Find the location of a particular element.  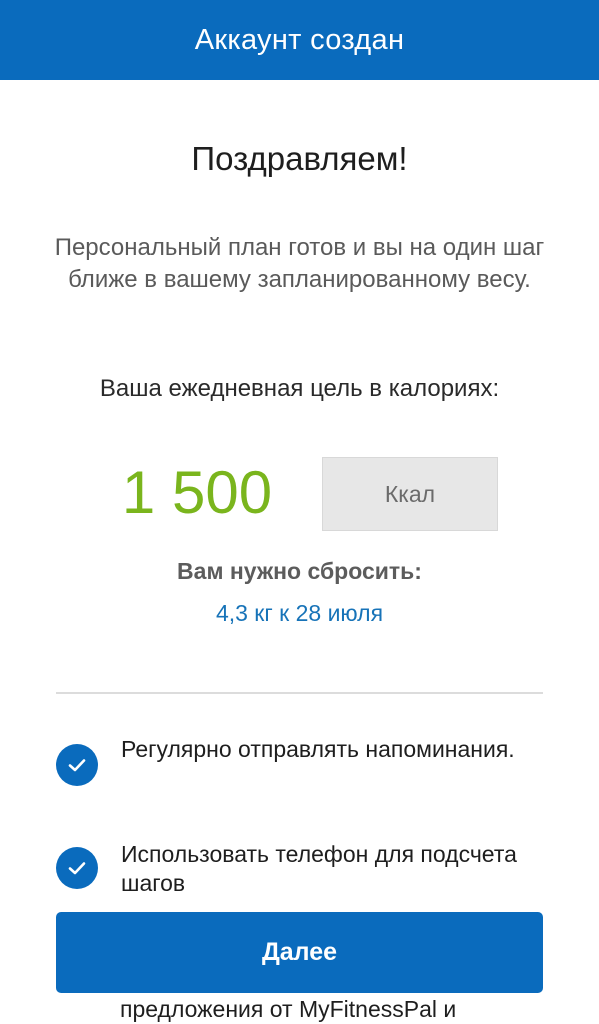

calorie-unit-selector: Ккал is located at coordinates (410, 494).